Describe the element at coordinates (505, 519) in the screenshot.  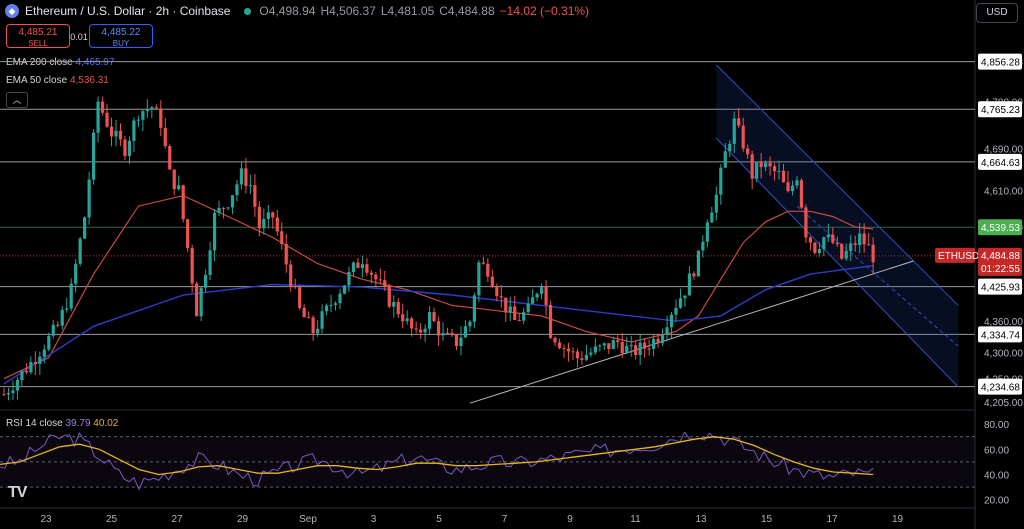
I see `time-tick-label: 7` at that location.